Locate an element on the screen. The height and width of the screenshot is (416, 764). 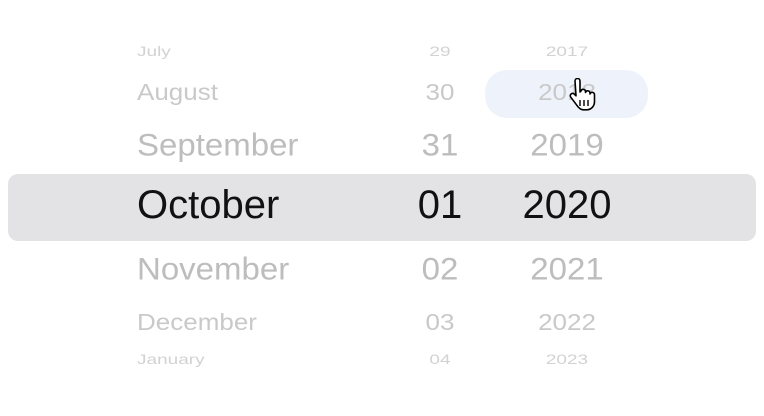
day-value: 03 is located at coordinates (440, 322).